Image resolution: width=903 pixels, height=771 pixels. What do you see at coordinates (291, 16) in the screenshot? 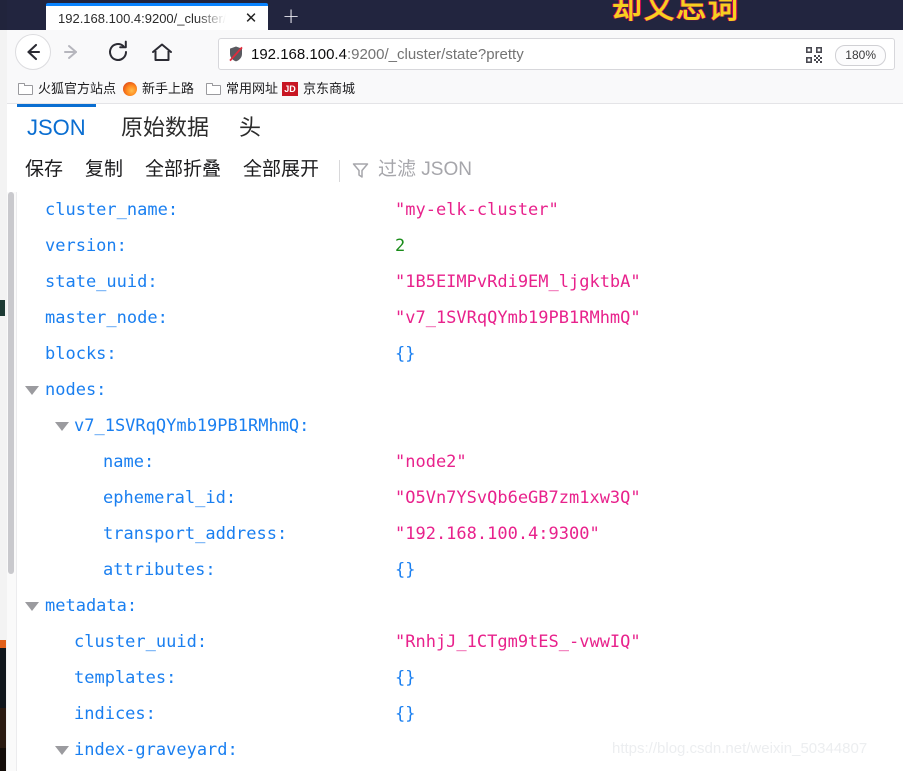
I see `new-tab-button: +` at bounding box center [291, 16].